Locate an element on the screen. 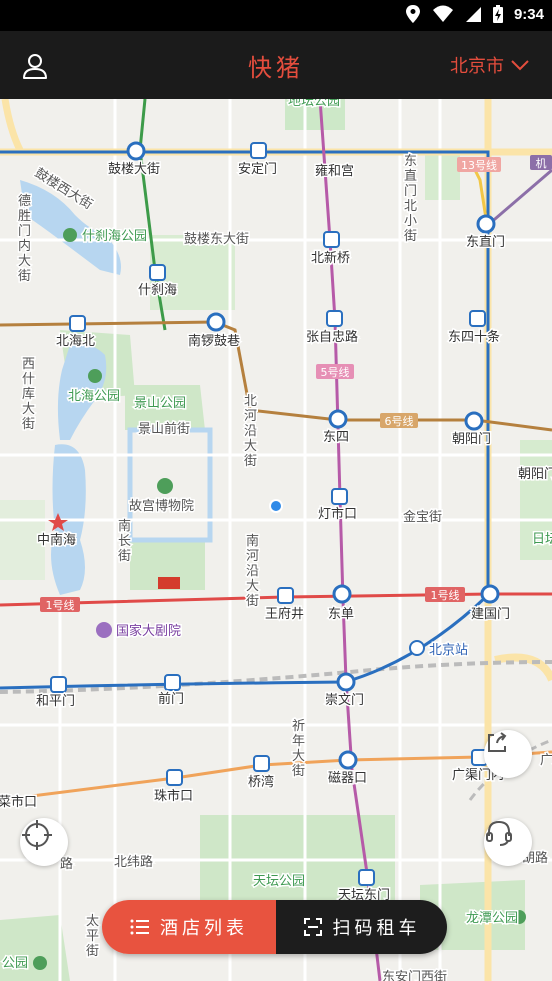 The height and width of the screenshot is (981, 552). road-beiweilu: 北纬路 is located at coordinates (133, 862).